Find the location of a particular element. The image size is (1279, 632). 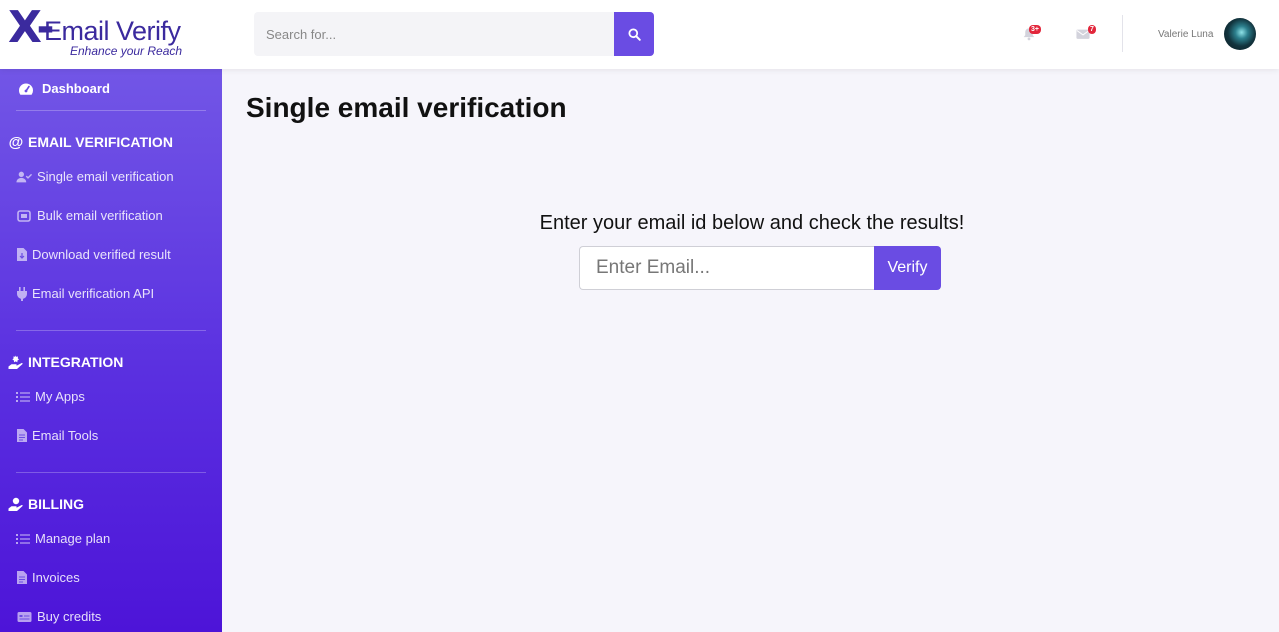

sidebar-item-label: Bulk email verification is located at coordinates (100, 215).